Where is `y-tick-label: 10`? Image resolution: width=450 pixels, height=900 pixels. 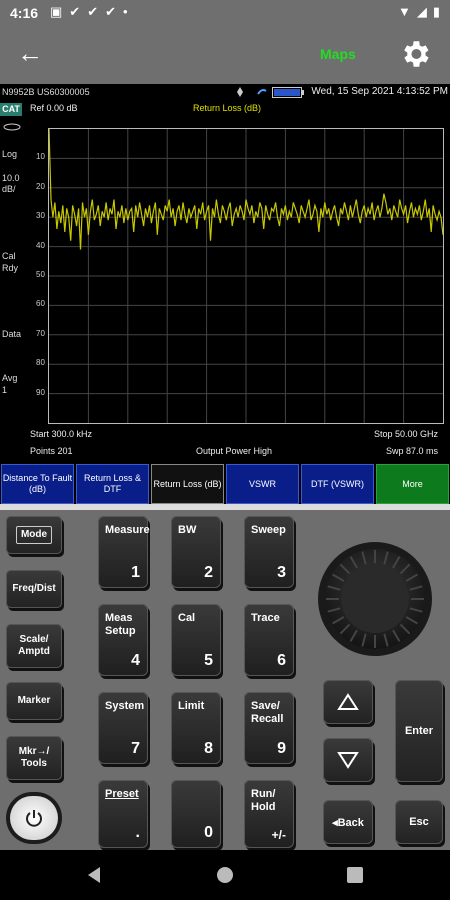 y-tick-label: 10 is located at coordinates (40, 157).